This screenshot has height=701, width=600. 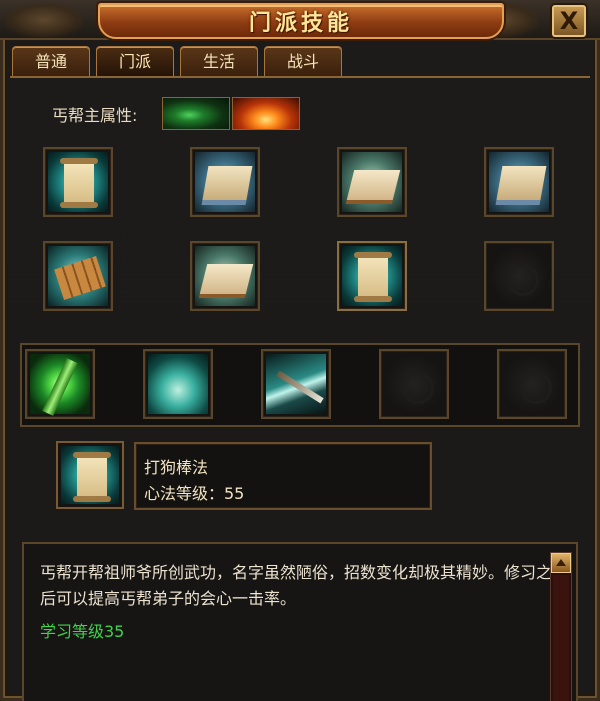 What do you see at coordinates (300, 77) in the screenshot?
I see `tab-divider` at bounding box center [300, 77].